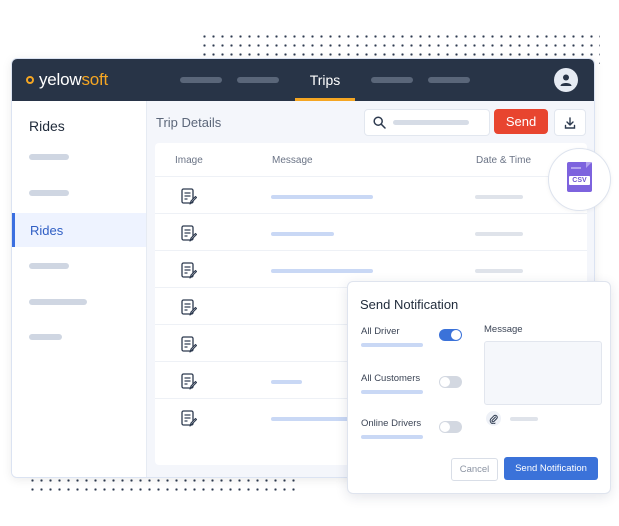  I want to click on search-placeholder-bar, so click(431, 122).